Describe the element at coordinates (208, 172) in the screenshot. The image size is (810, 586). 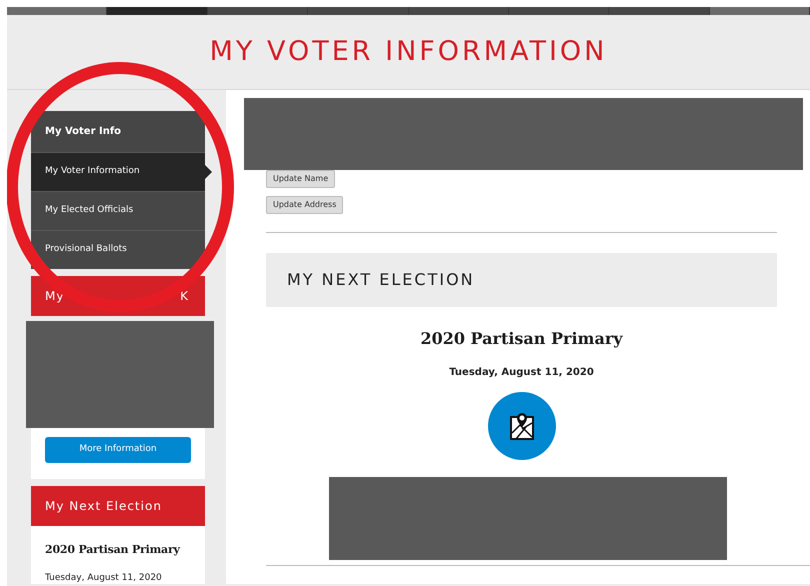
I see `caret-icon` at that location.